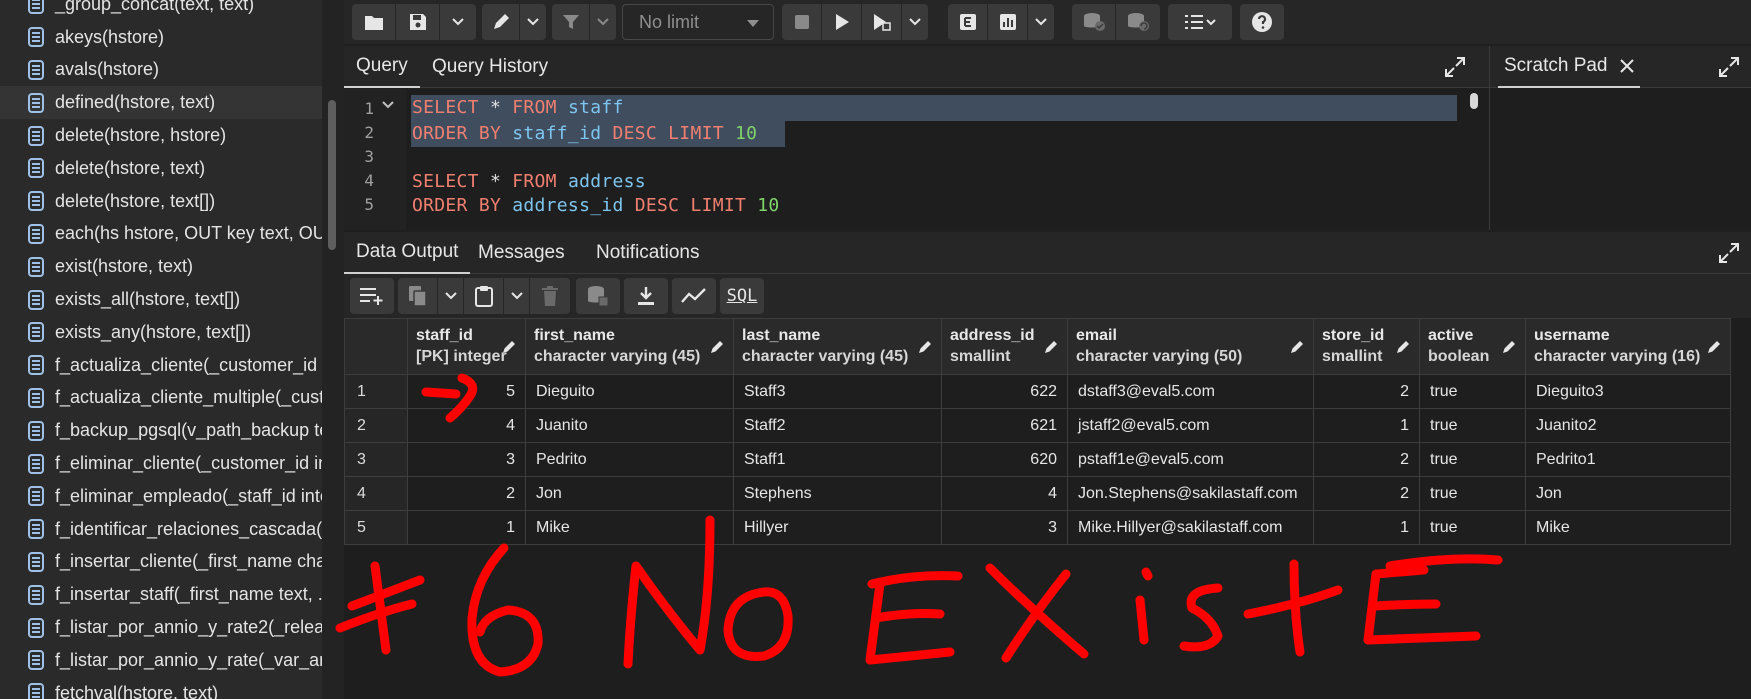 The image size is (1751, 699). I want to click on edit-dropdown, so click(533, 22).